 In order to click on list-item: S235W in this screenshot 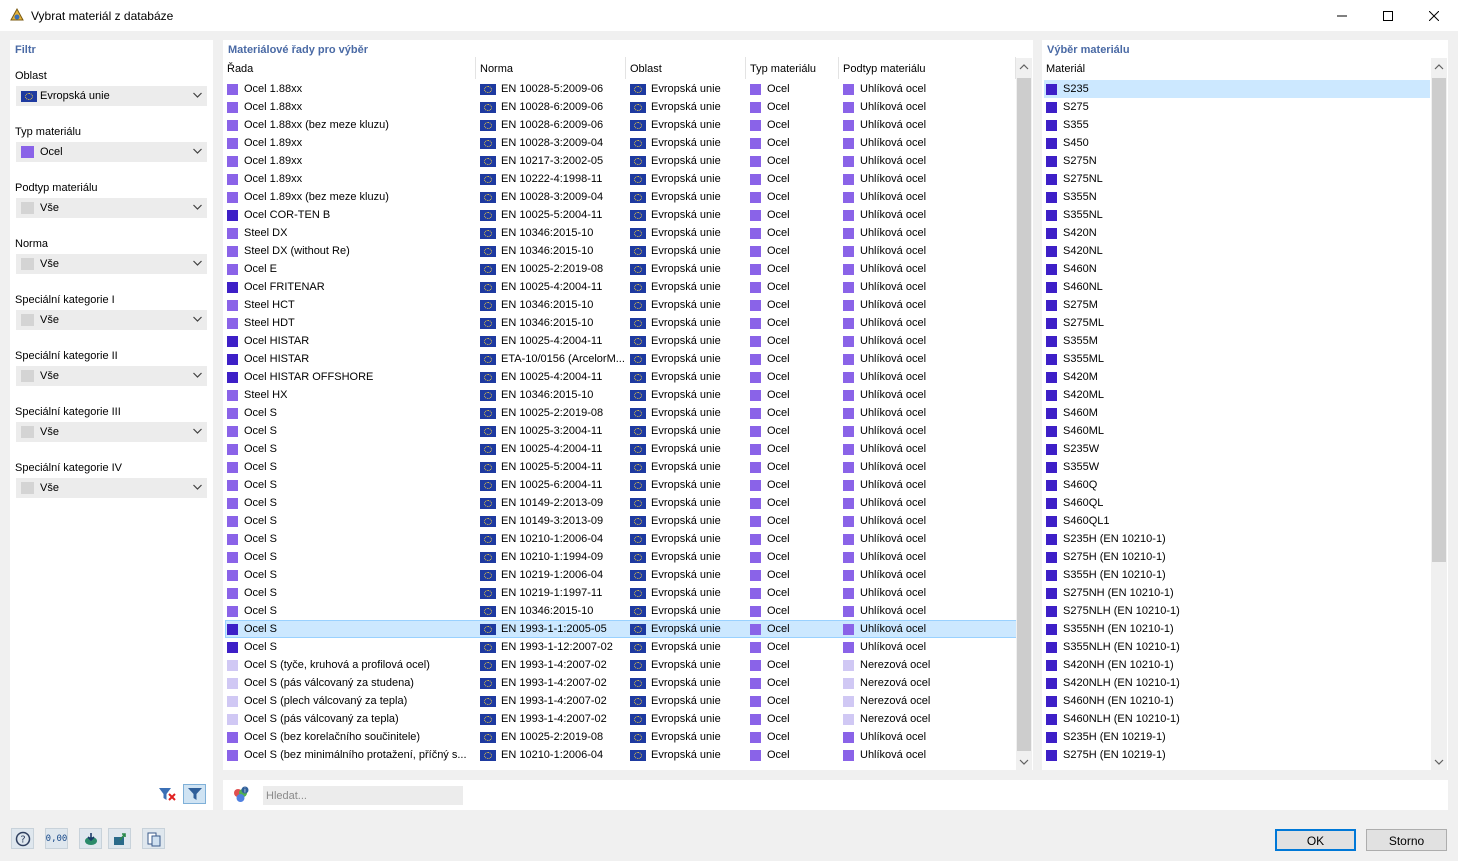, I will do `click(1237, 449)`.